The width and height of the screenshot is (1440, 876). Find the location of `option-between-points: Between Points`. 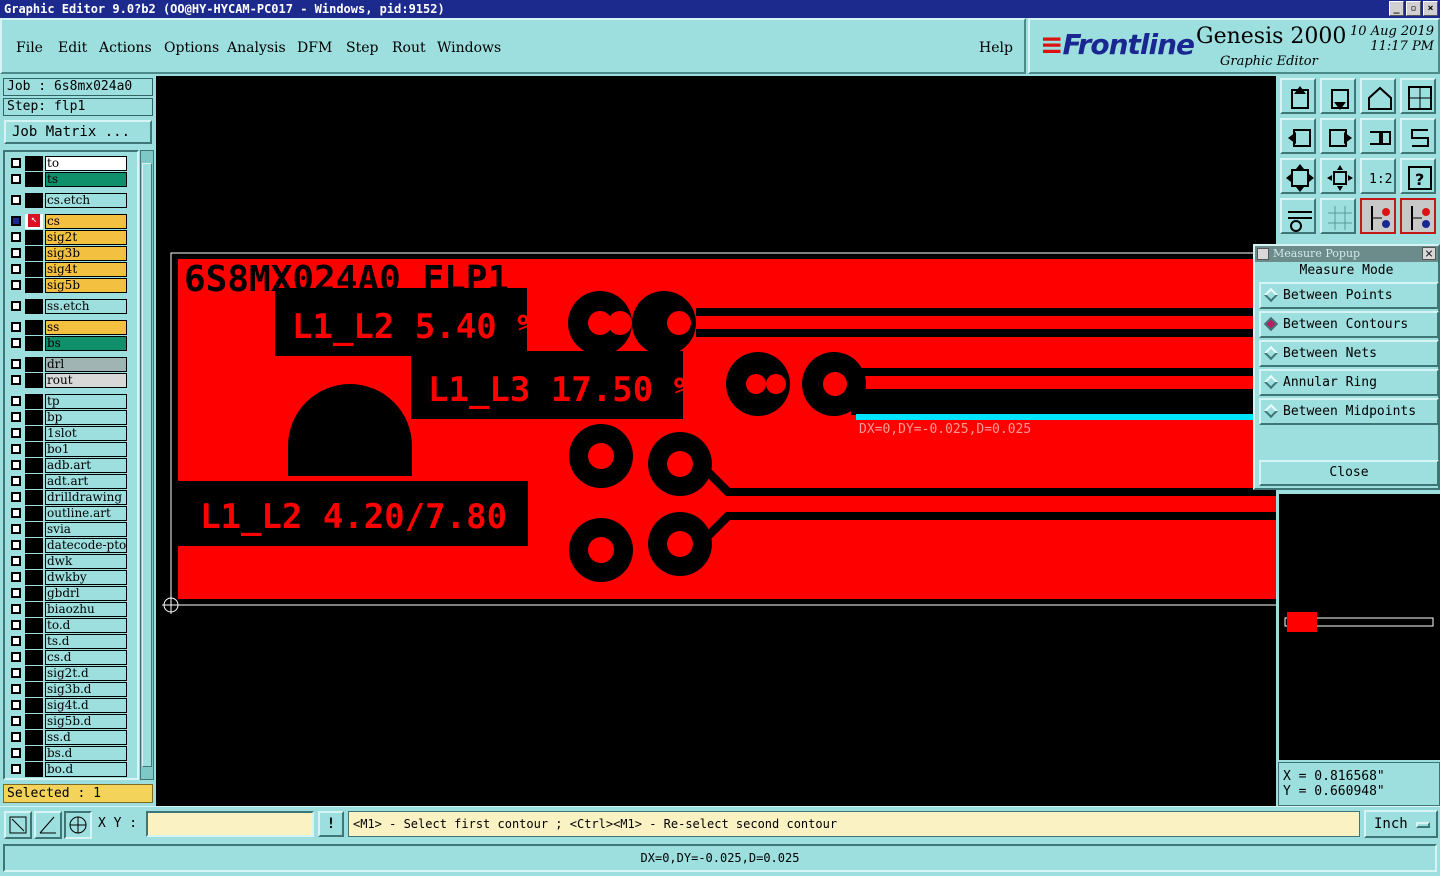

option-between-points: Between Points is located at coordinates (1349, 295).